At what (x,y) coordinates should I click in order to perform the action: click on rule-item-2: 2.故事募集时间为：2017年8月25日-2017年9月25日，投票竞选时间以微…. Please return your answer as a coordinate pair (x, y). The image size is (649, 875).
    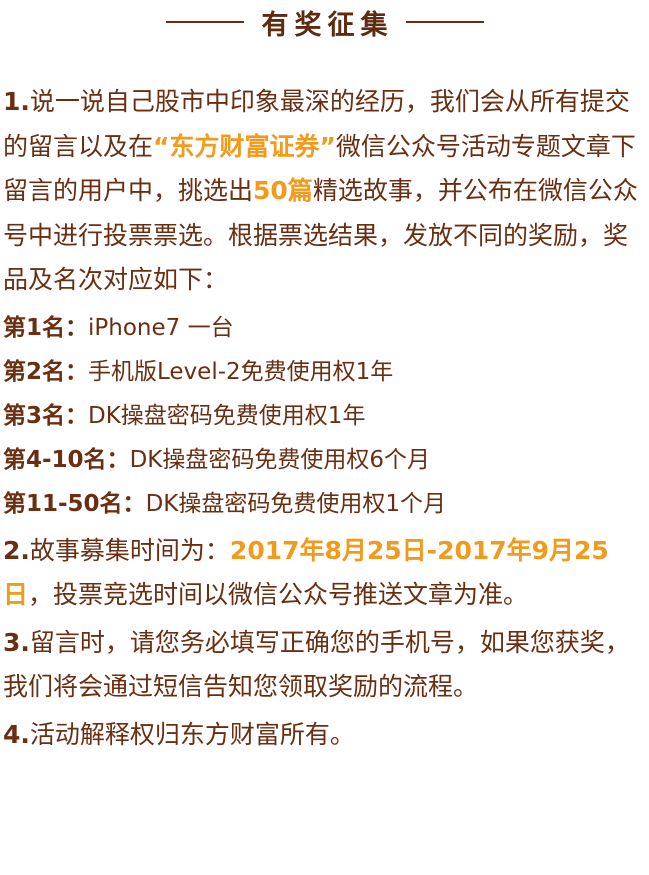
    Looking at the image, I should click on (324, 573).